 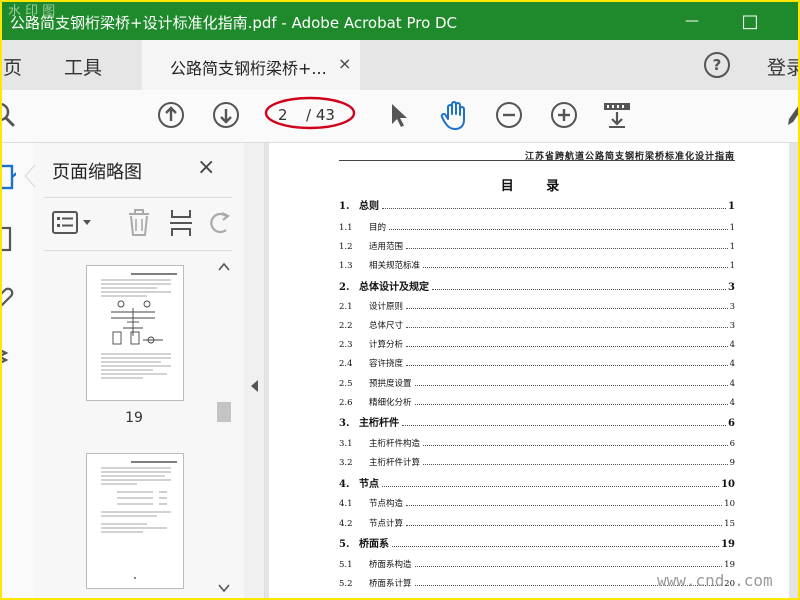 What do you see at coordinates (386, 504) in the screenshot?
I see `toc-entry-title: 节点构造` at bounding box center [386, 504].